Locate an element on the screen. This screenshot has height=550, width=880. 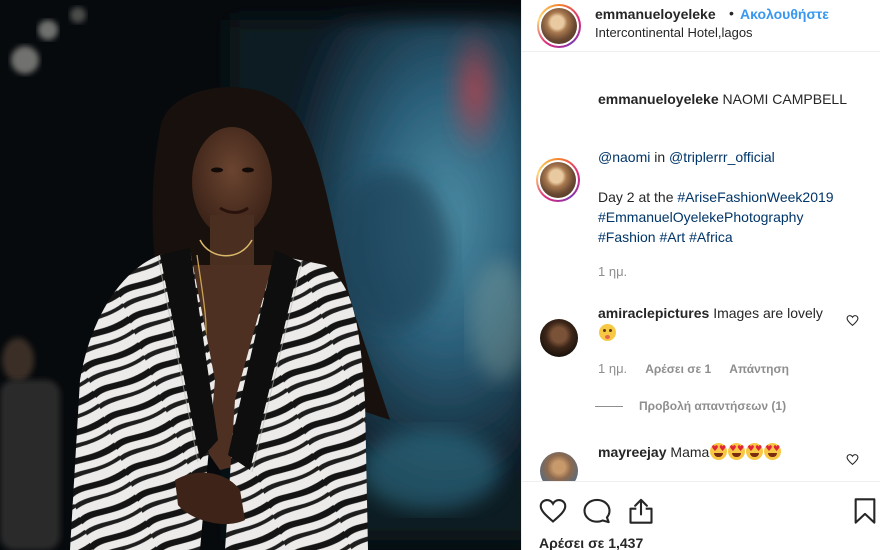
caption-line-prefix: Day 2 at the is located at coordinates (636, 197).